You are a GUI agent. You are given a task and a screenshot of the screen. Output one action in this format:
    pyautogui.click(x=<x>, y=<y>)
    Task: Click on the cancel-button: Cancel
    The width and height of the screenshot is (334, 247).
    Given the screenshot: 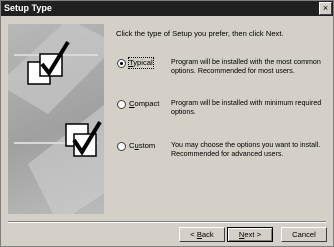 What is the action you would take?
    pyautogui.click(x=304, y=234)
    